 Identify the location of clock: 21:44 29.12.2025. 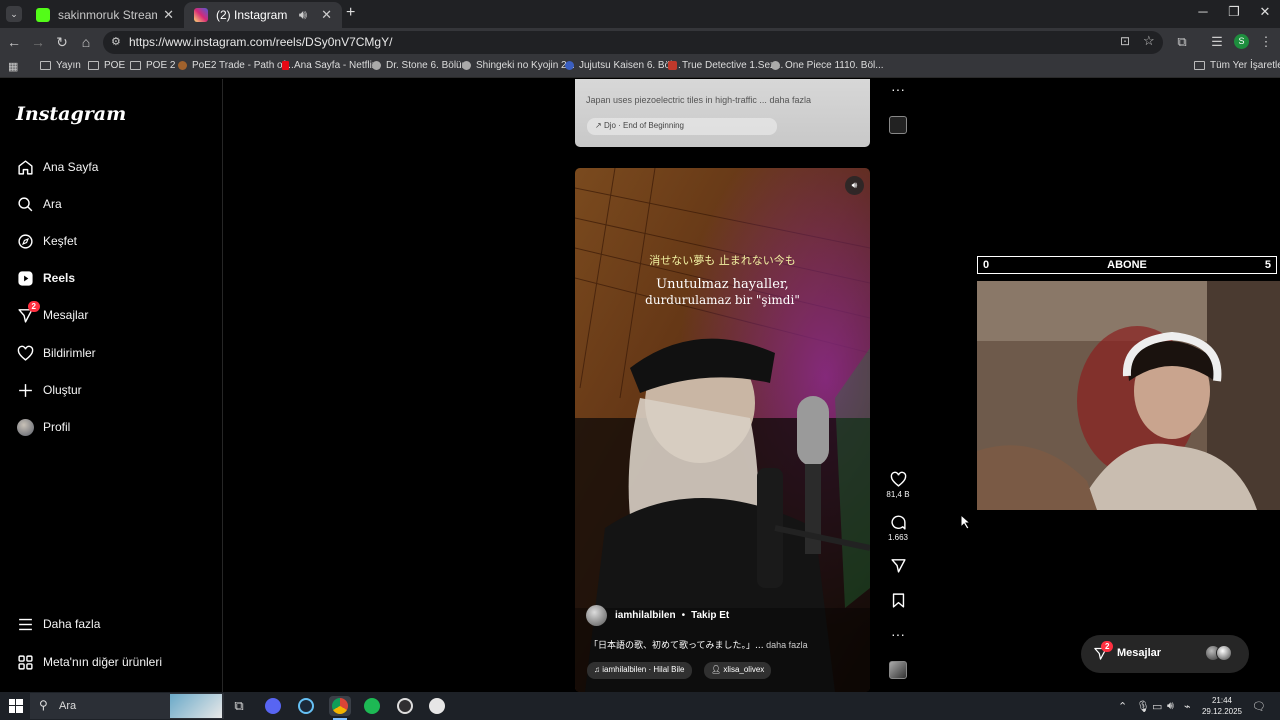
(1222, 706).